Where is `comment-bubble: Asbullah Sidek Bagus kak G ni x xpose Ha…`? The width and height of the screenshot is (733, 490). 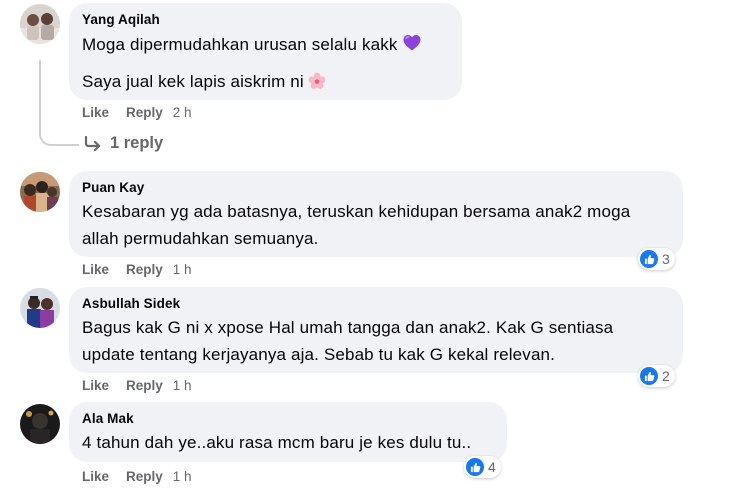
comment-bubble: Asbullah Sidek Bagus kak G ni x xpose Ha… is located at coordinates (376, 330).